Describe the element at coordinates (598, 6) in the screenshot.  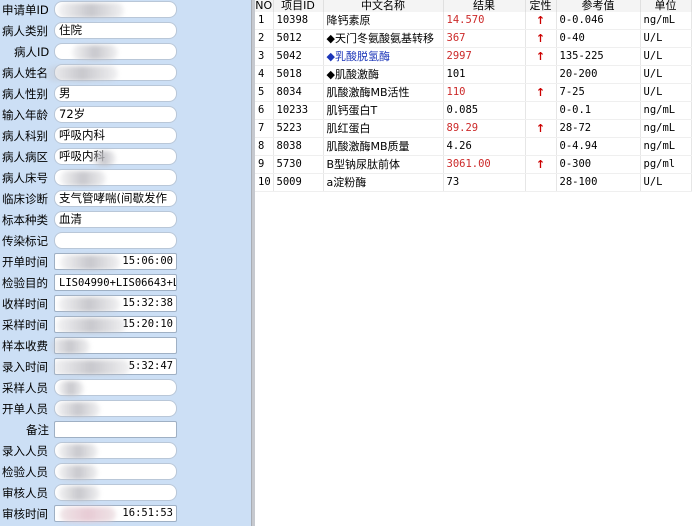
I see `col-header-reference: 参考值` at that location.